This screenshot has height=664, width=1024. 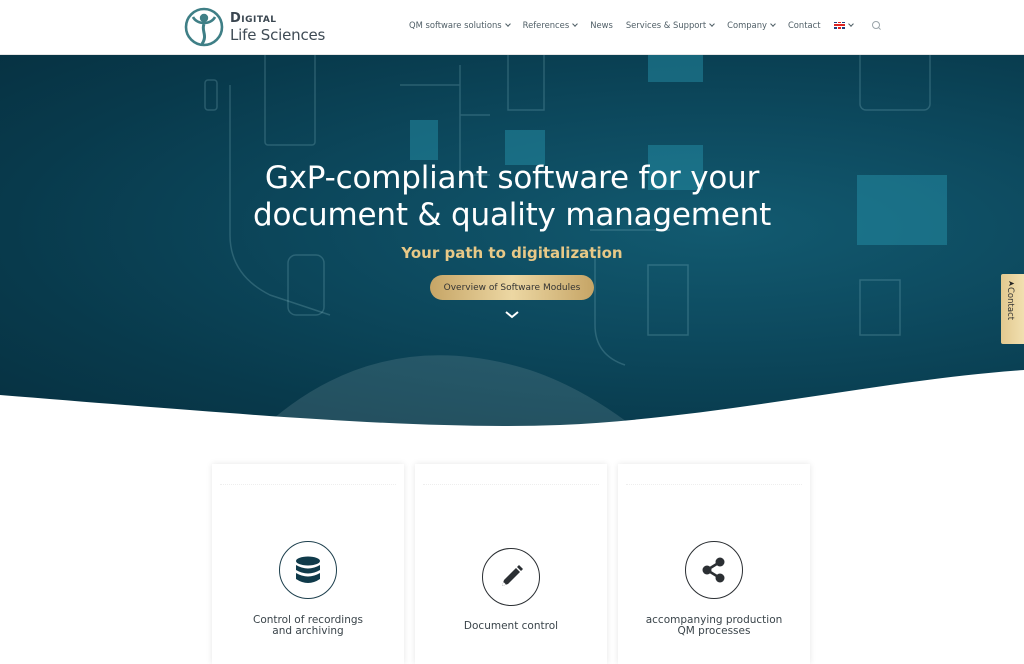 I want to click on hero-subtitle: Your path to digitalization, so click(x=512, y=253).